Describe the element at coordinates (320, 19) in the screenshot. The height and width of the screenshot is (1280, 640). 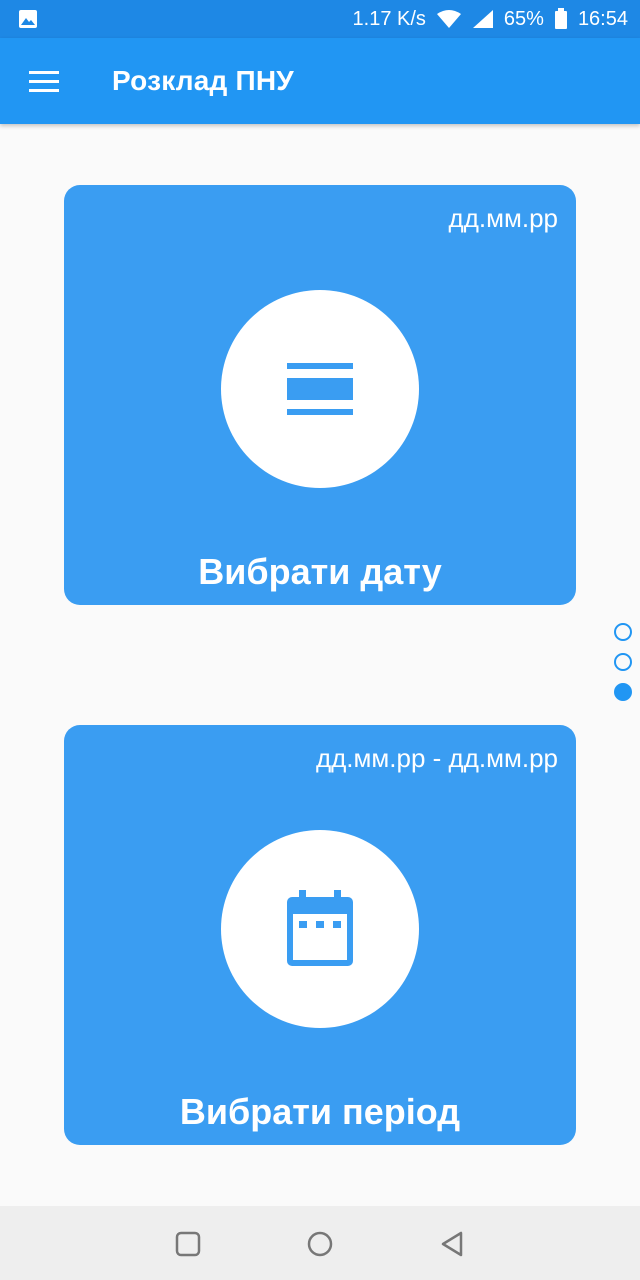
I see `status-bar: 1.17 K/s 65% 16:54` at that location.